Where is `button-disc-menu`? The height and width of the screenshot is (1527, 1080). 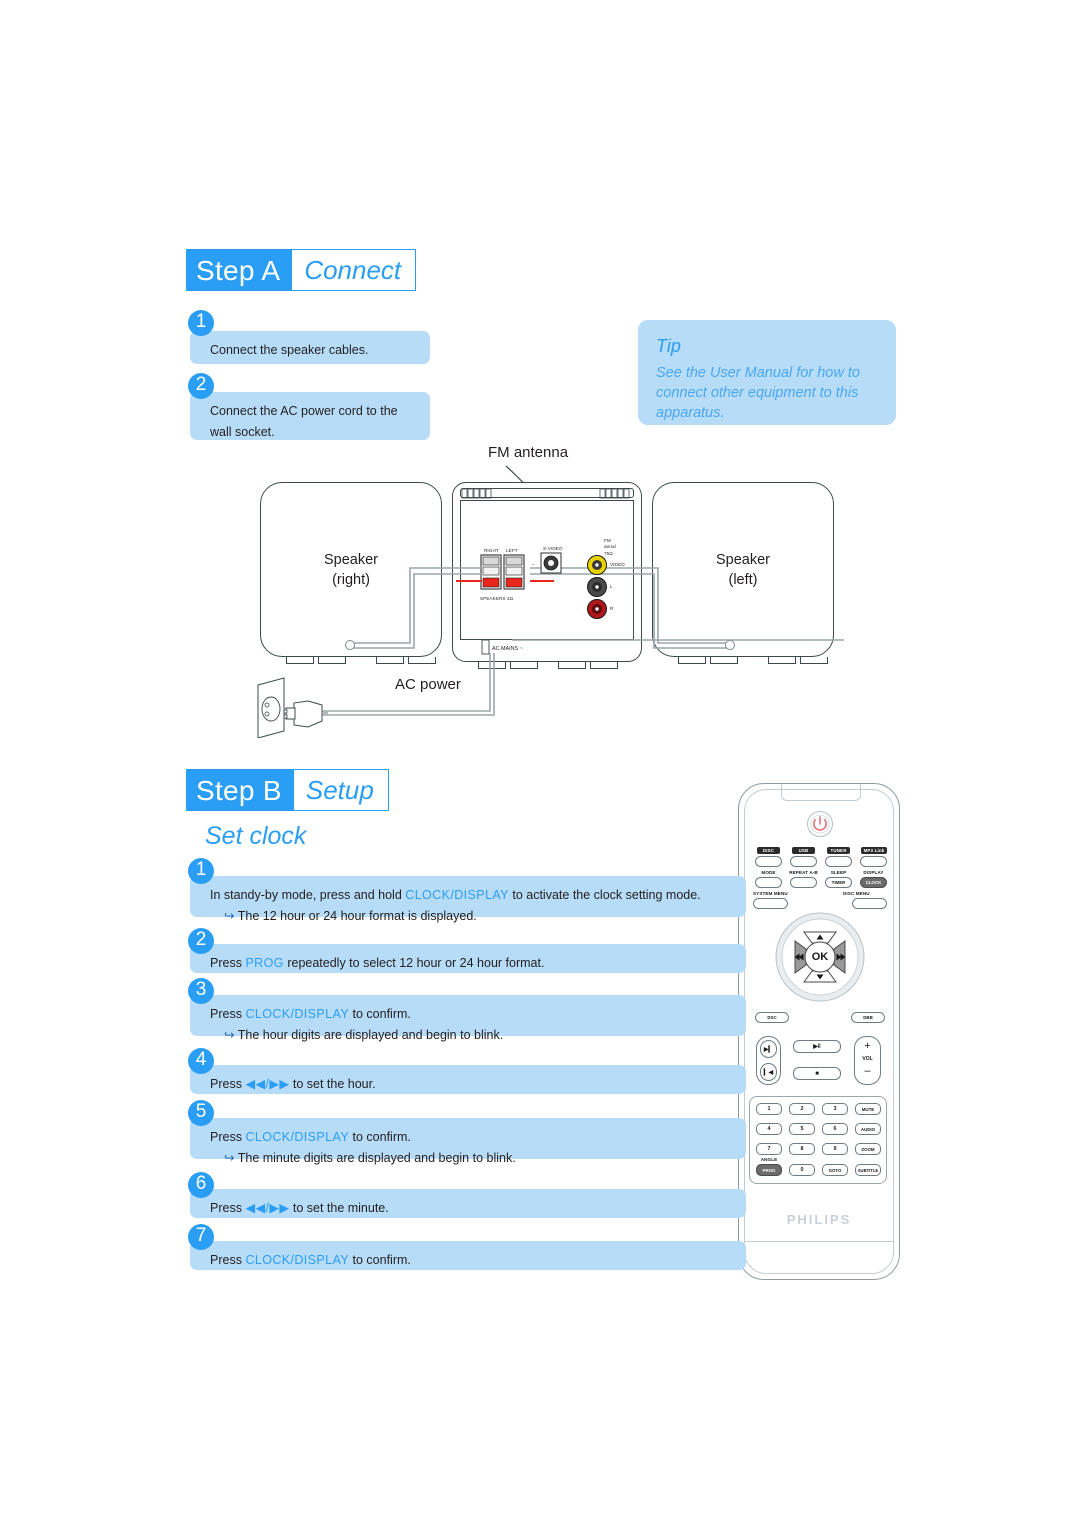
button-disc-menu is located at coordinates (869, 903).